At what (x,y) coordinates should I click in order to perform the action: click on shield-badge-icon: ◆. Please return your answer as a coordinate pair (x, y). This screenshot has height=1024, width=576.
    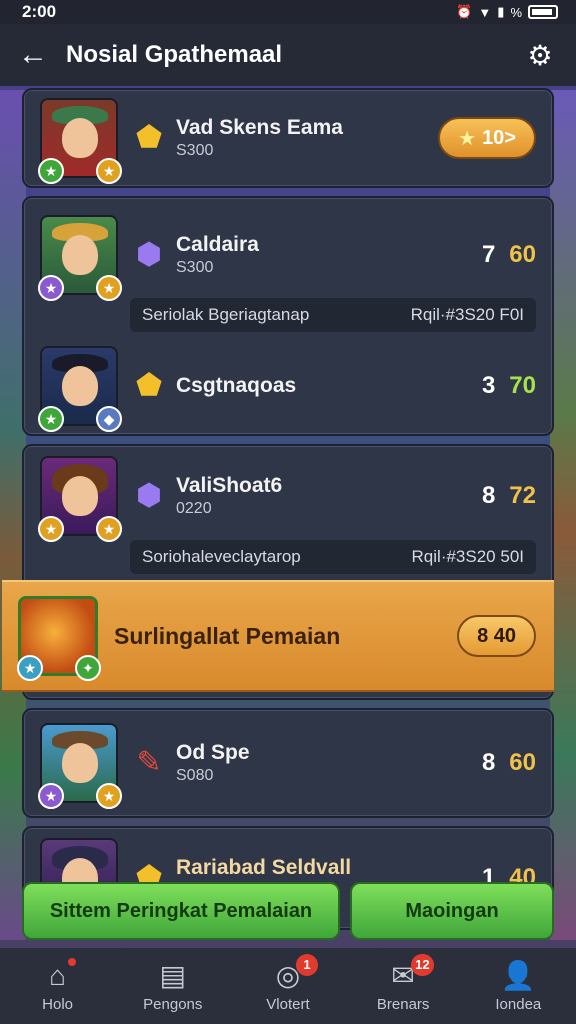
    Looking at the image, I should click on (109, 419).